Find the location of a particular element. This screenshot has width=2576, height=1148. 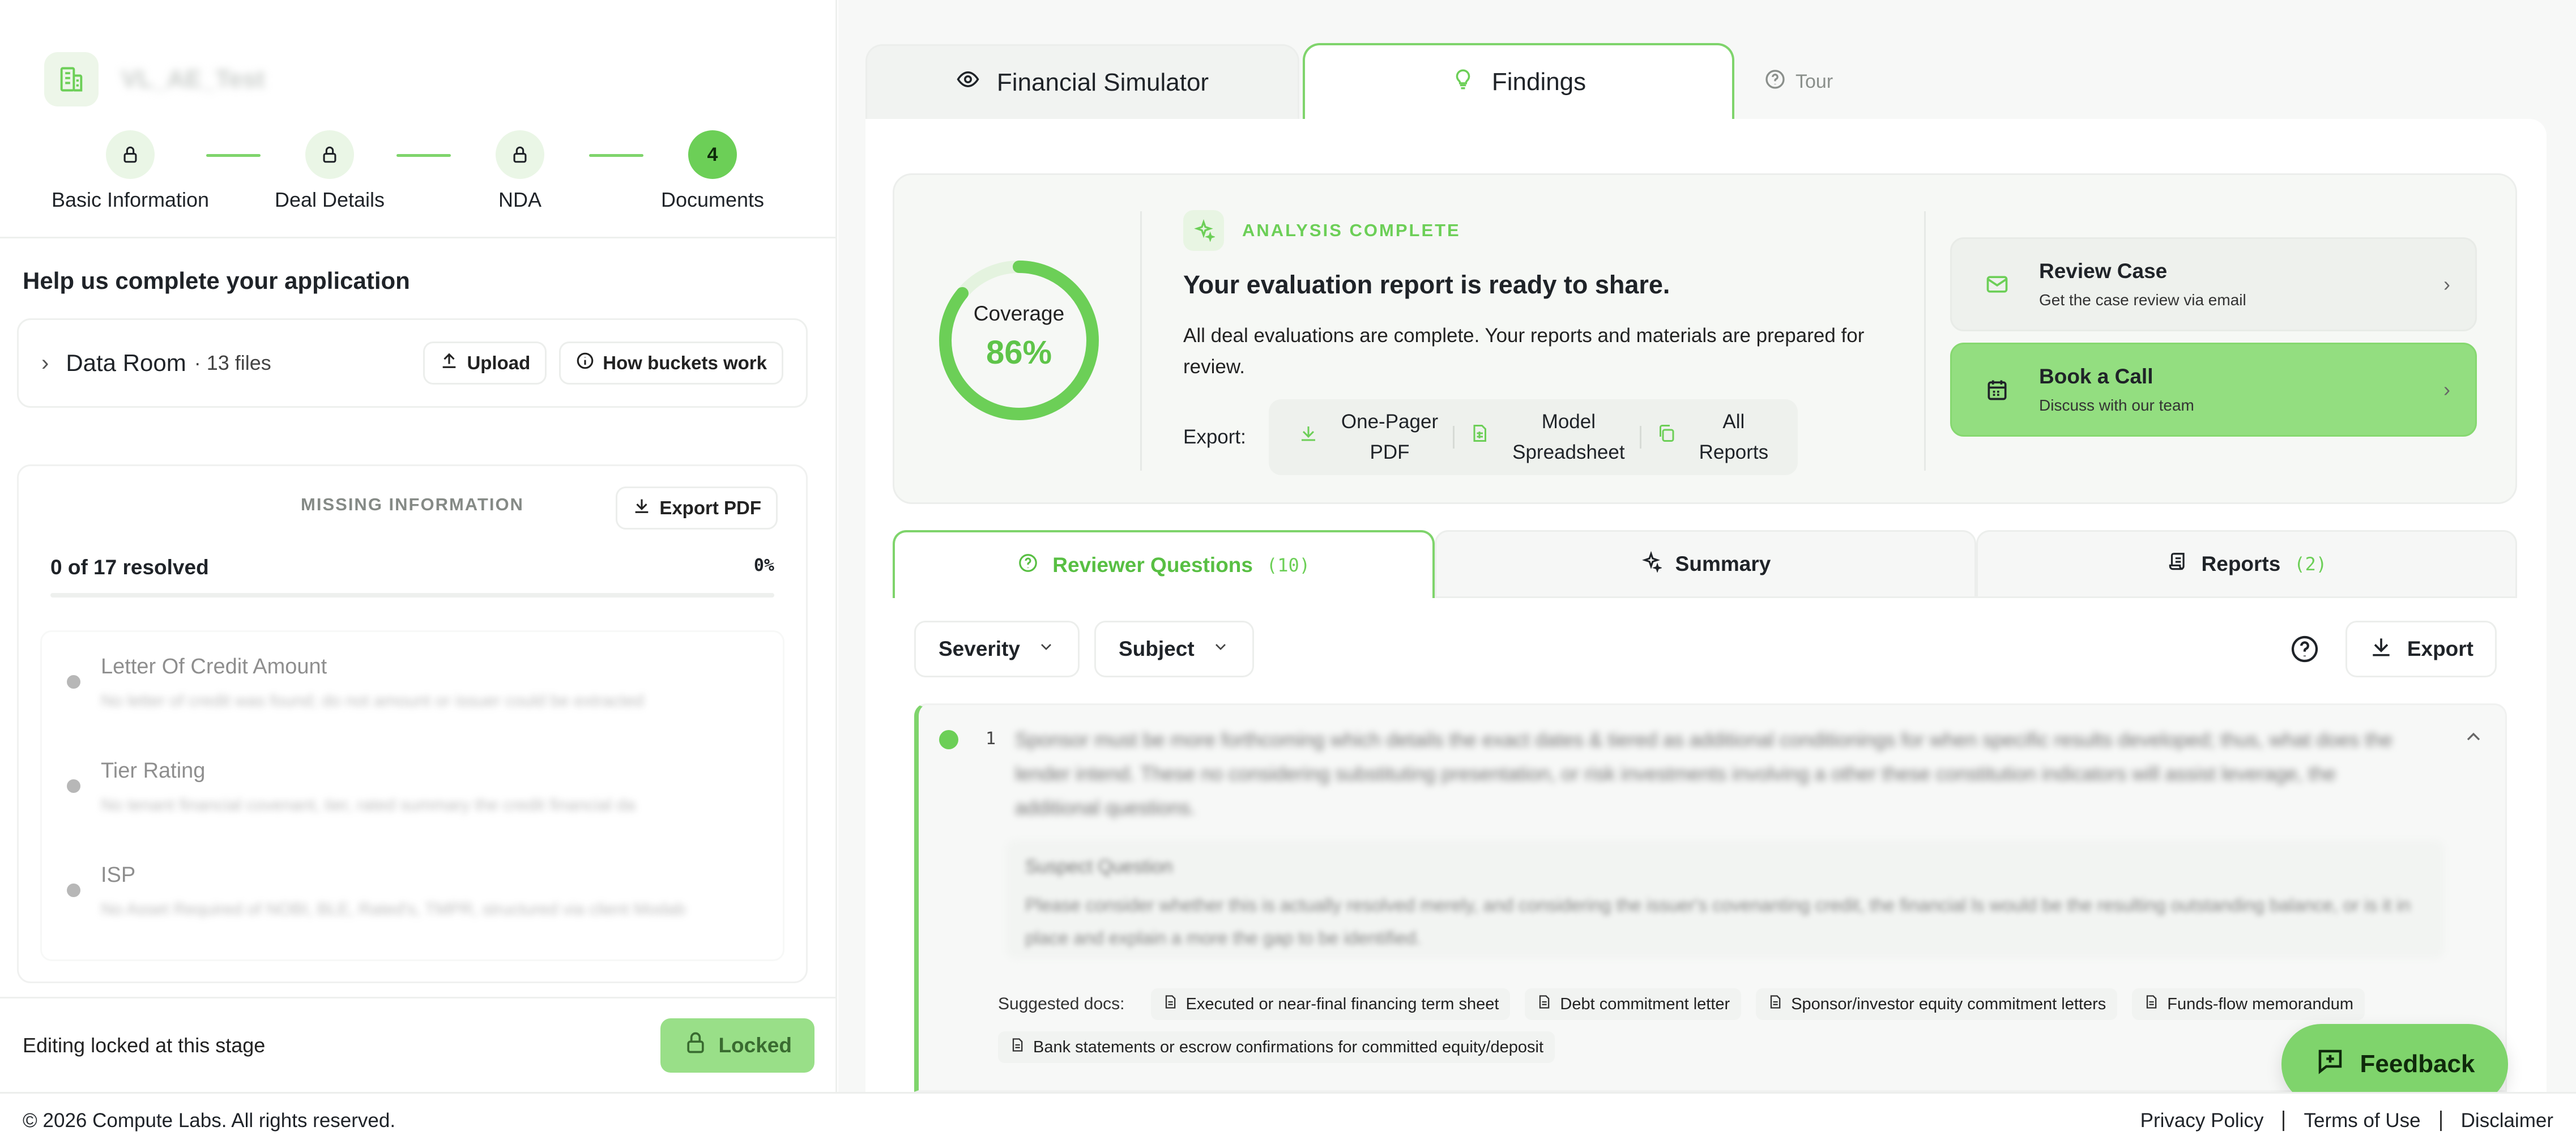

question-tools: Export is located at coordinates (2393, 649).